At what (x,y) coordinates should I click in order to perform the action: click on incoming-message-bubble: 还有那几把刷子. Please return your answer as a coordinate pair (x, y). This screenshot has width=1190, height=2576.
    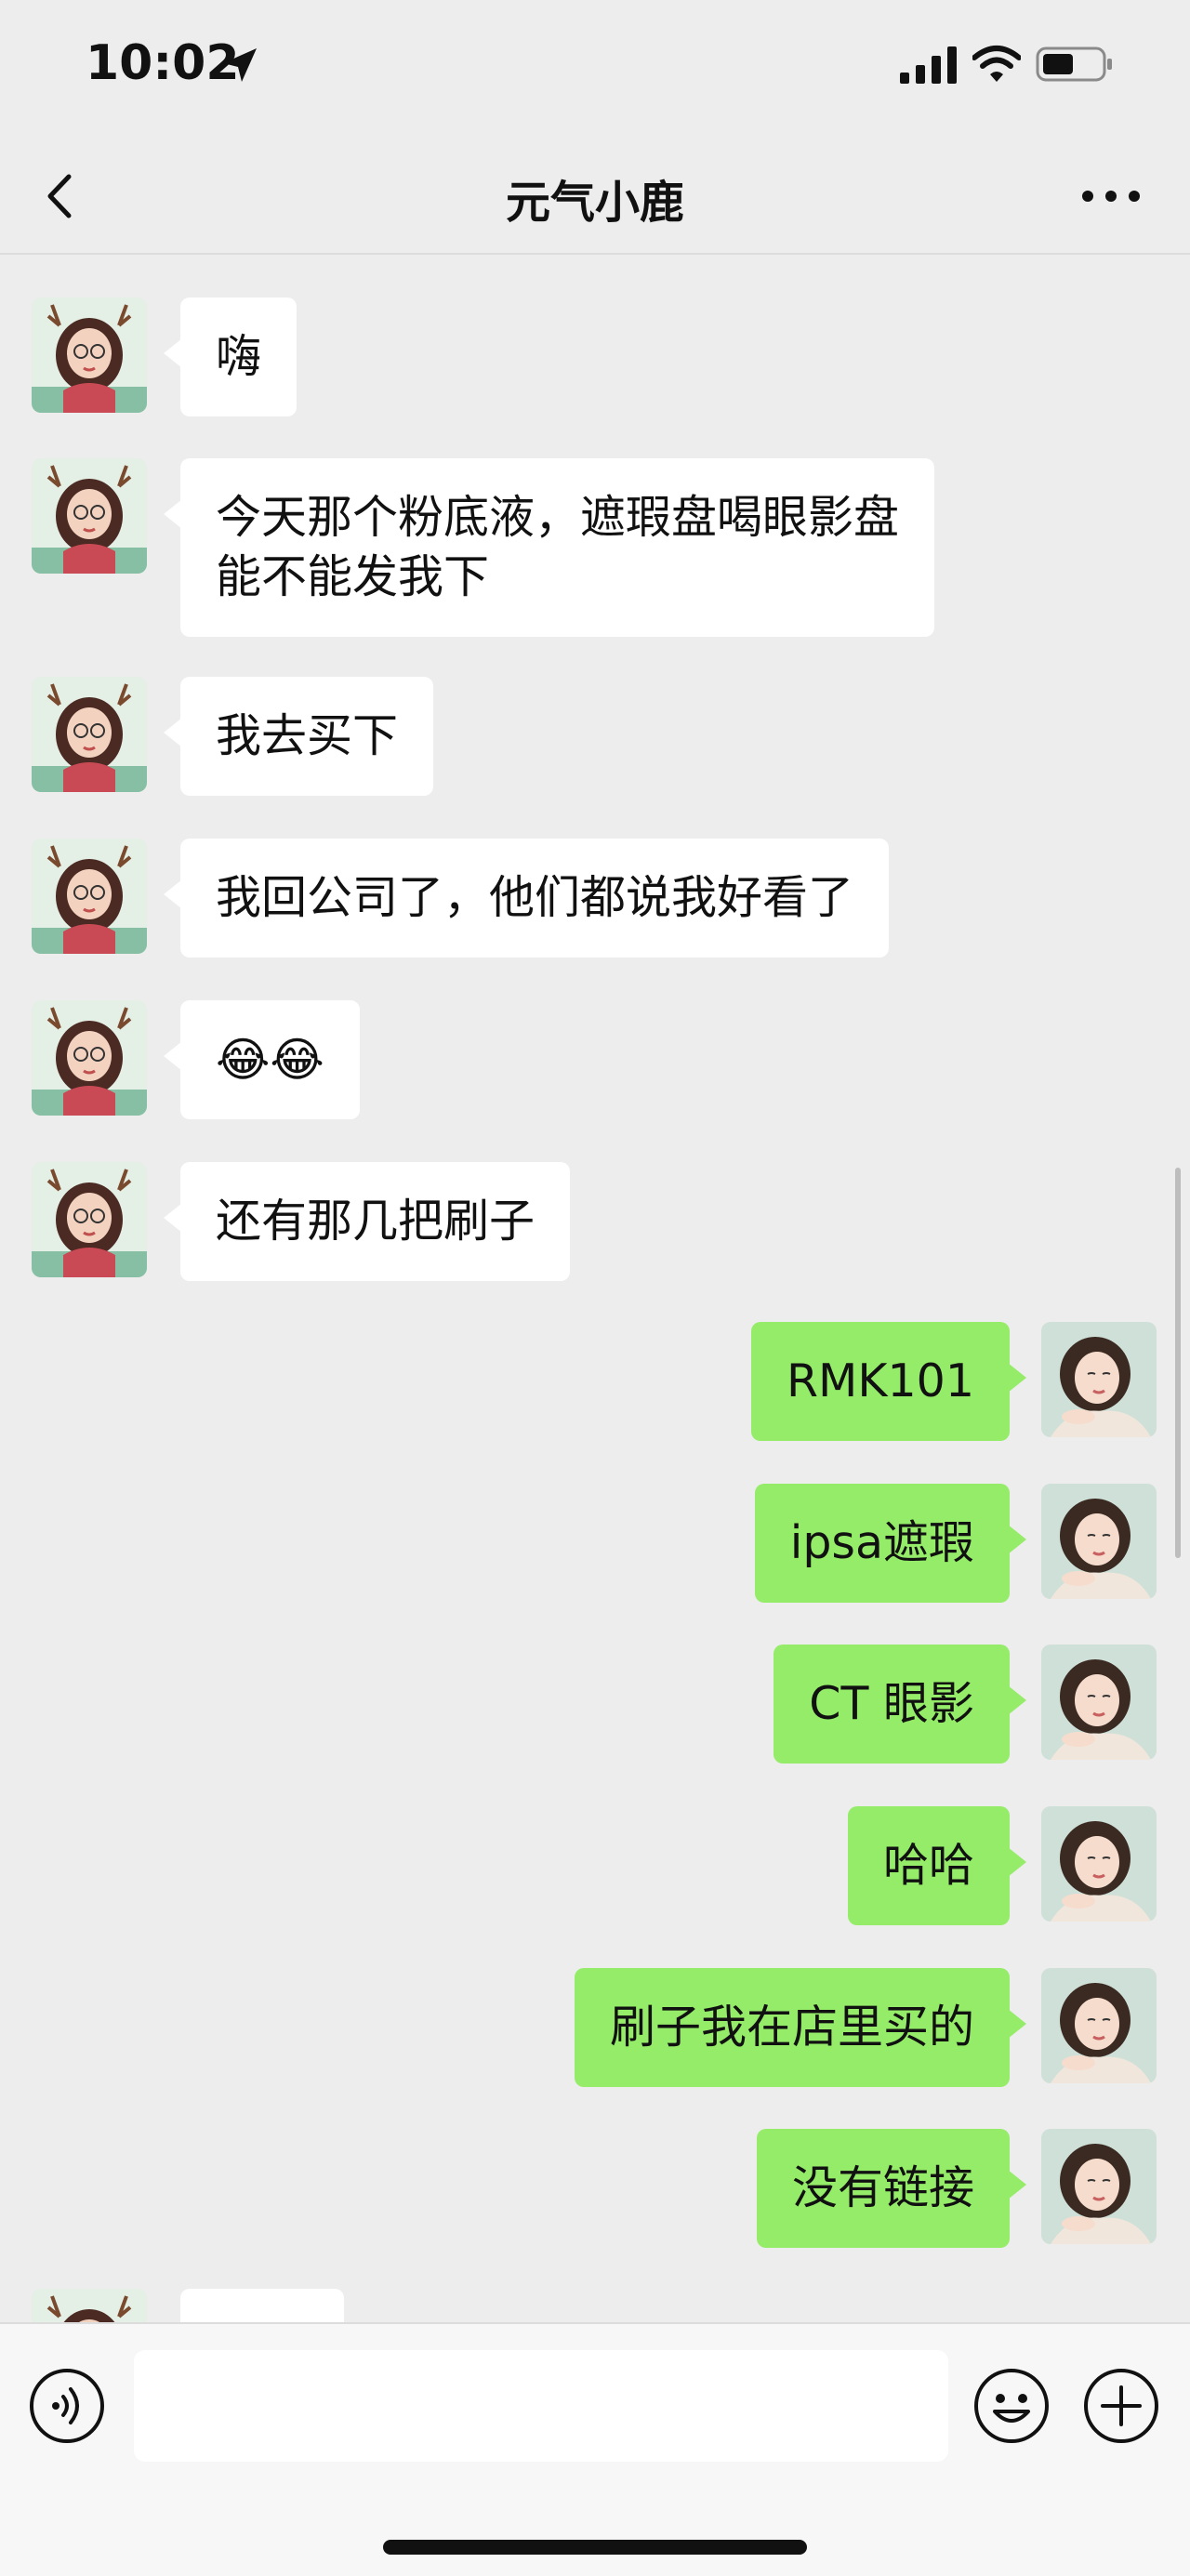
    Looking at the image, I should click on (367, 1221).